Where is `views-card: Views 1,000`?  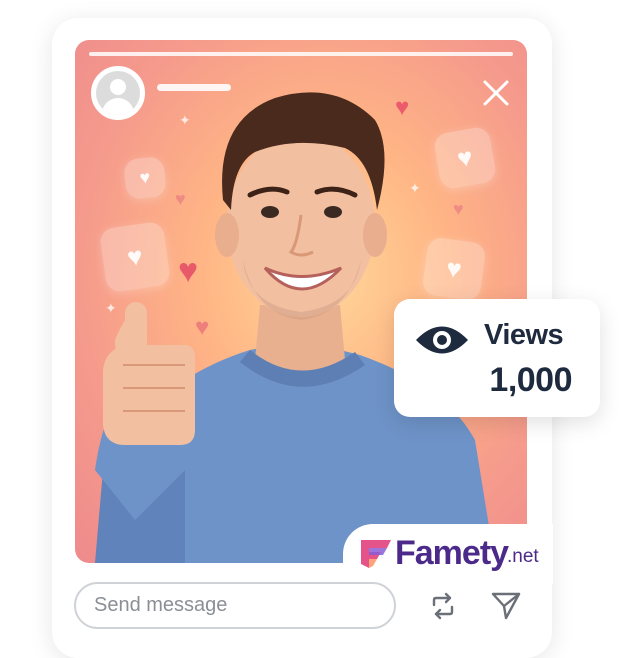 views-card: Views 1,000 is located at coordinates (497, 358).